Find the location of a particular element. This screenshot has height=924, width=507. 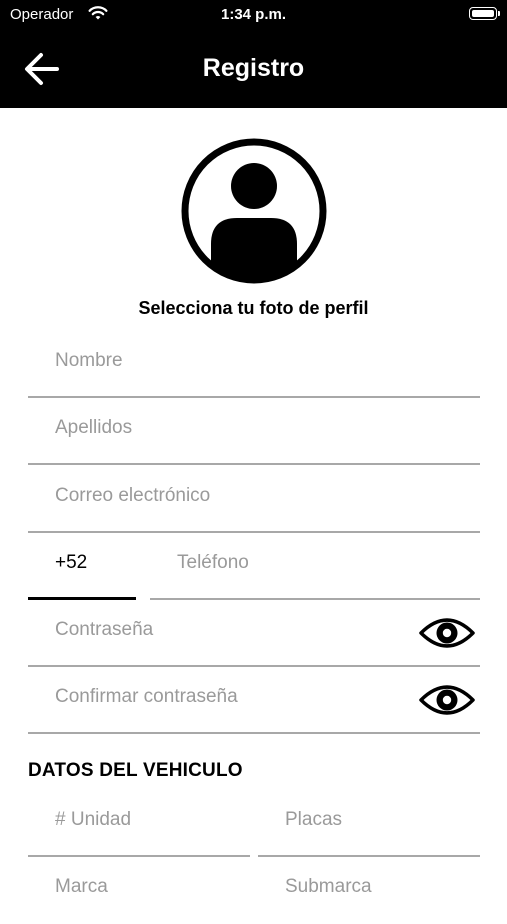

email-placeholder: Correo electrónico is located at coordinates (133, 495).